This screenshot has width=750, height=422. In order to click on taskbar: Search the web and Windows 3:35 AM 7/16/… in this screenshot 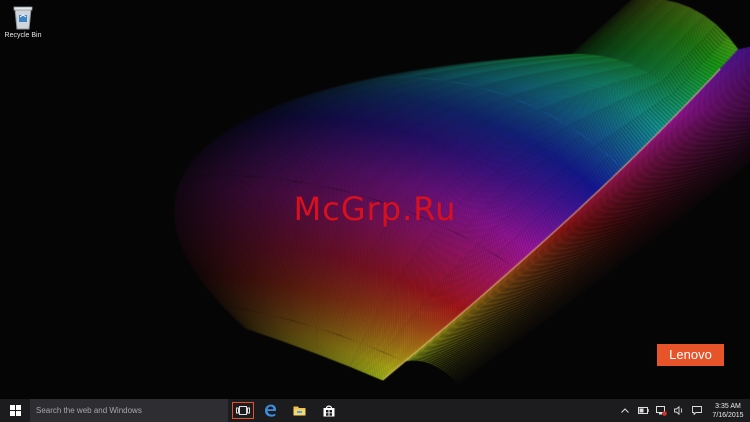, I will do `click(375, 410)`.